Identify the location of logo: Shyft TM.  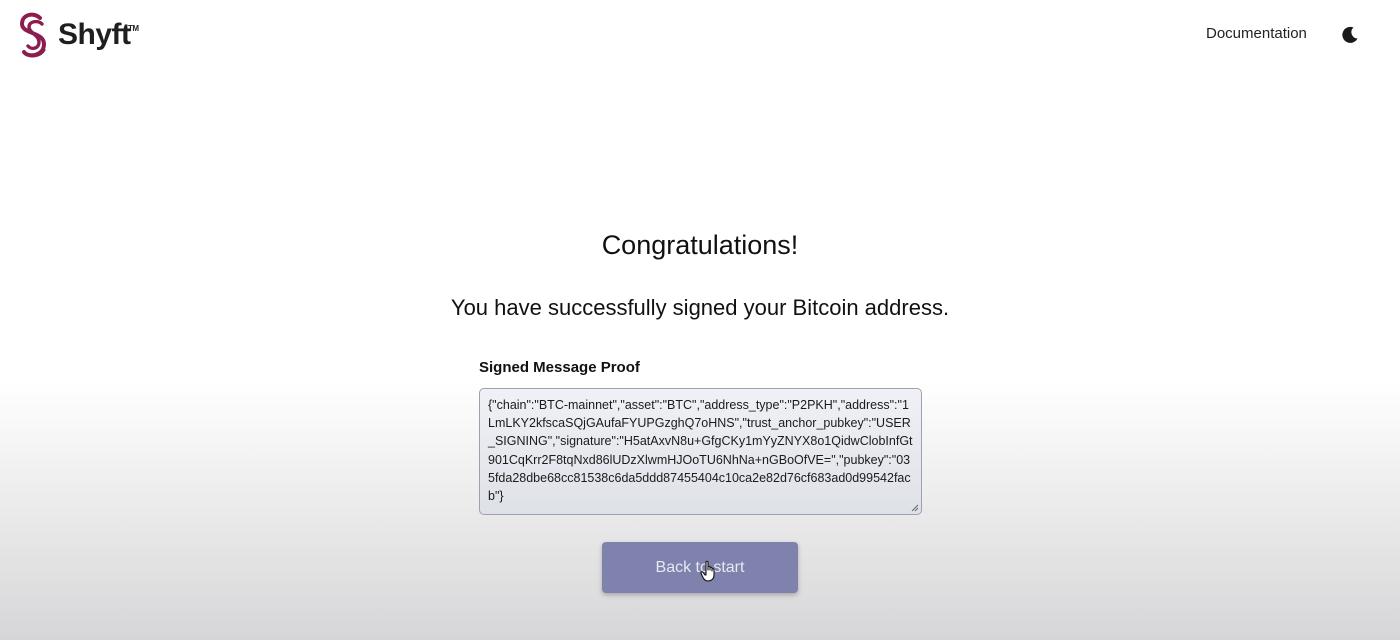
(77, 35).